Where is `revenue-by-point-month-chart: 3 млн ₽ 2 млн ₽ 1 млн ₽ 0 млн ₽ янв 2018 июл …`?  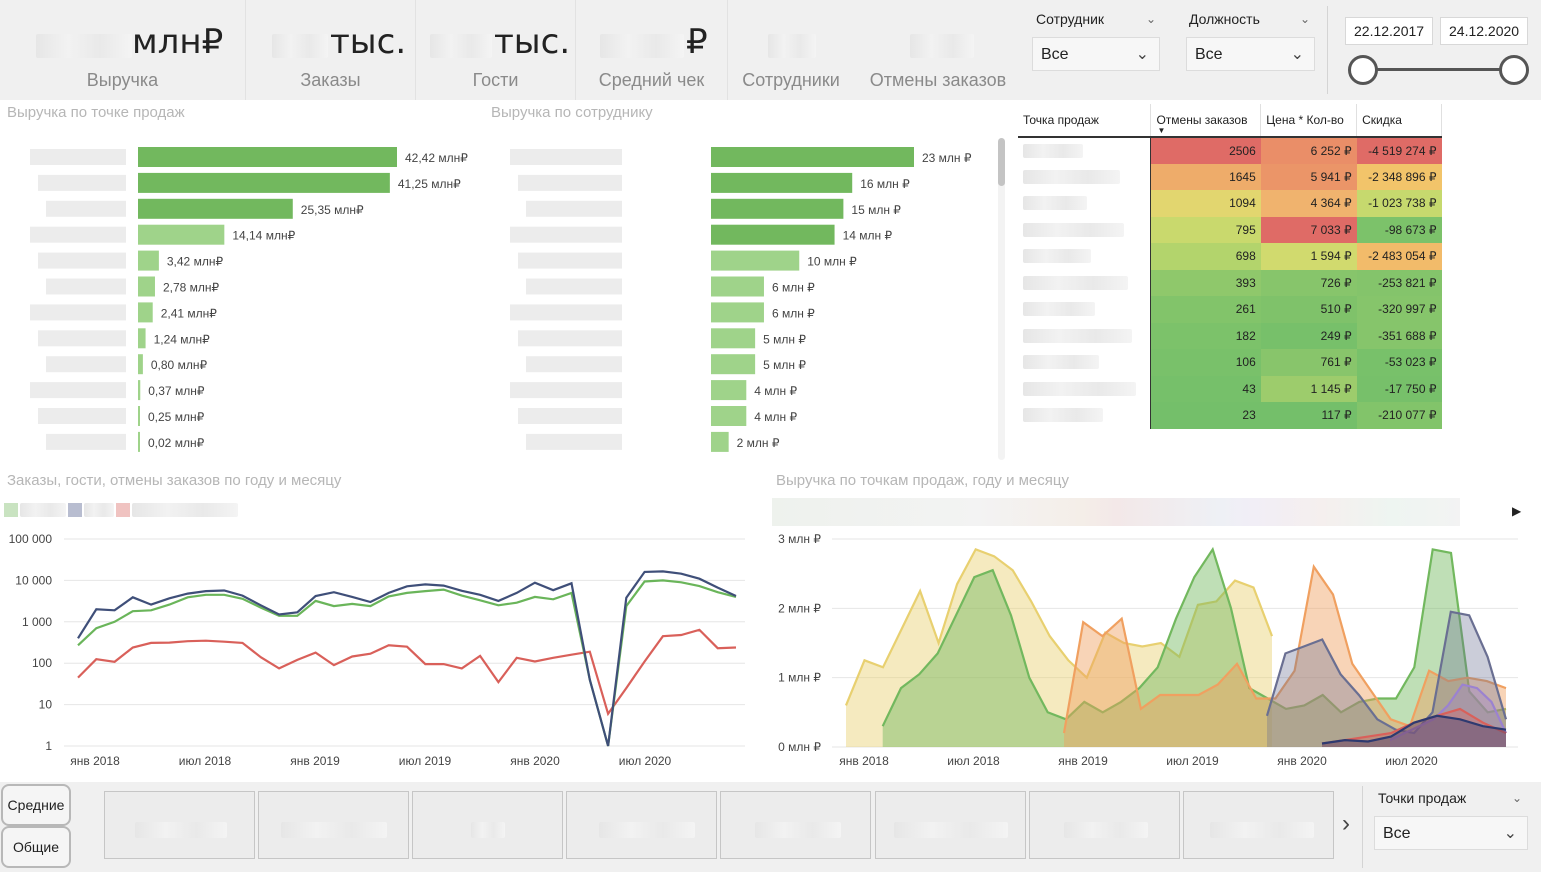 revenue-by-point-month-chart: 3 млн ₽ 2 млн ₽ 1 млн ₽ 0 млн ₽ янв 2018 июл … is located at coordinates (1148, 650).